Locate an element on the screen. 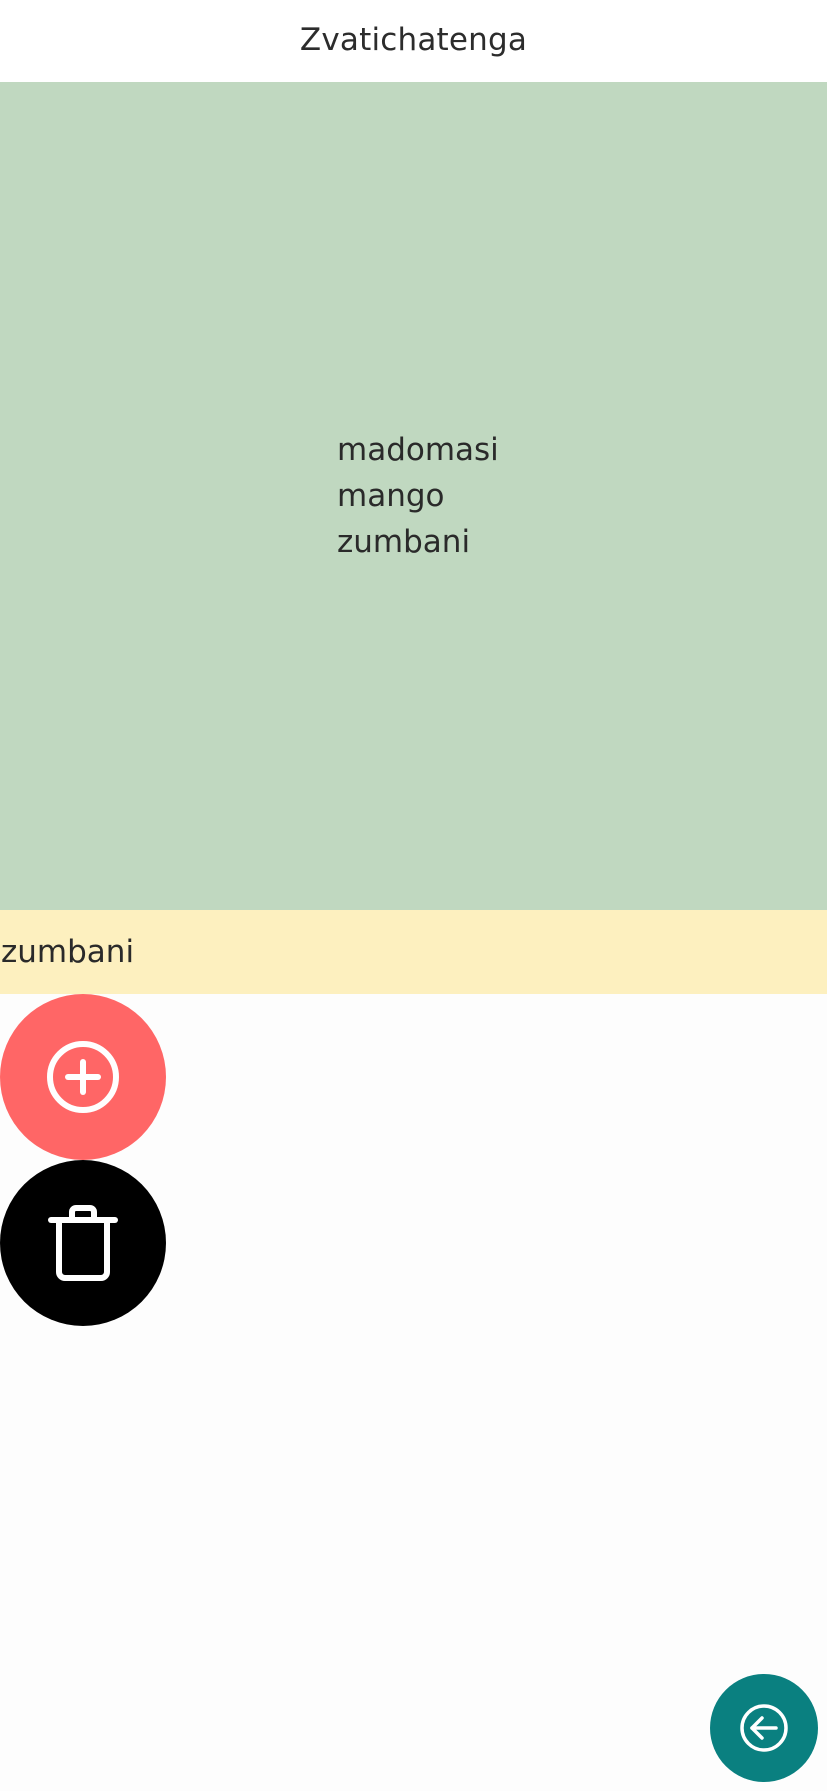  list-item: mango is located at coordinates (418, 496).